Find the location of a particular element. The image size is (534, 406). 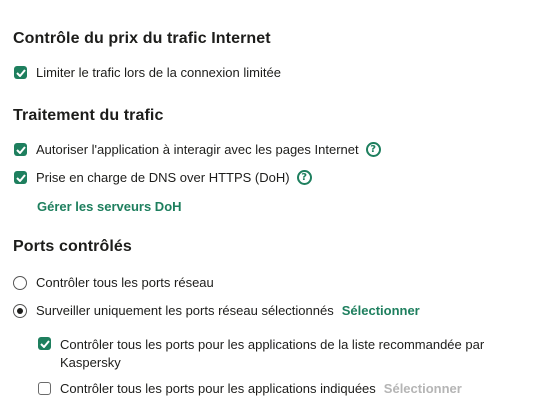

radio-all-ports-row: Contrôler tous les ports réseau is located at coordinates (113, 282).